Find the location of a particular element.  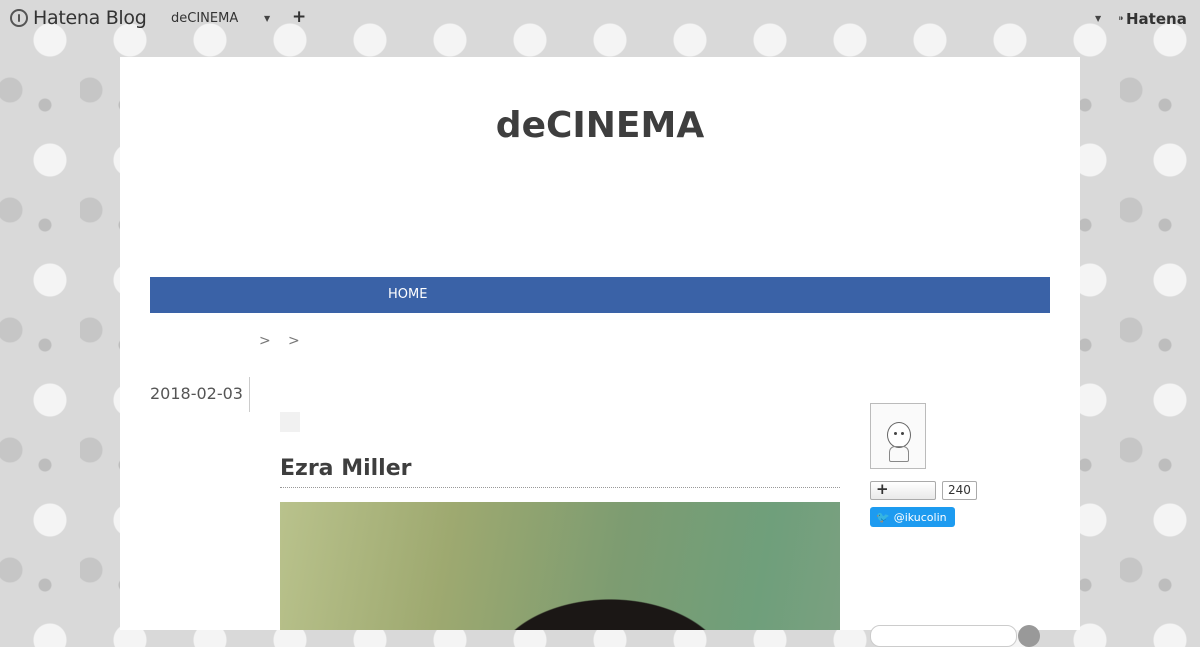

hatena-top-bar: Hatena Blog deCINEMA ▼ + ▼ ⁍ Hatena is located at coordinates (600, 18).